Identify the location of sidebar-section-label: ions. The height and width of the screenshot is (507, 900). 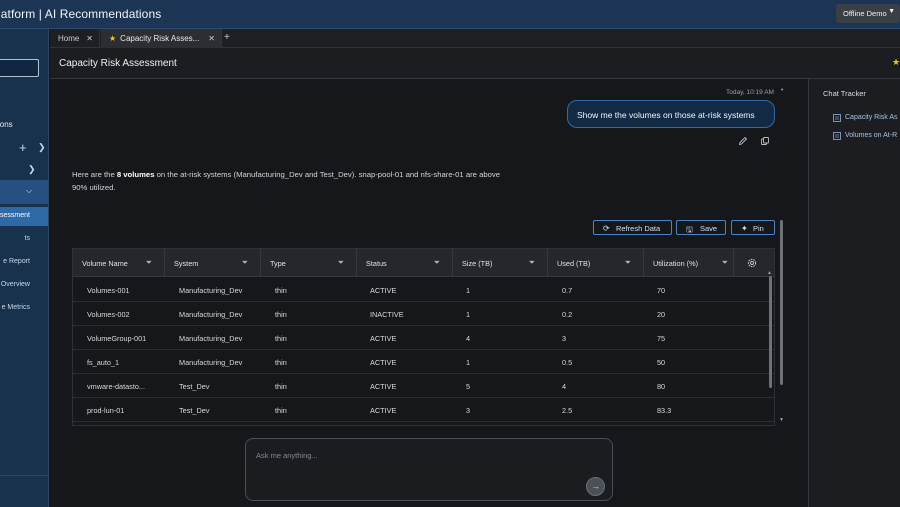
(6, 124).